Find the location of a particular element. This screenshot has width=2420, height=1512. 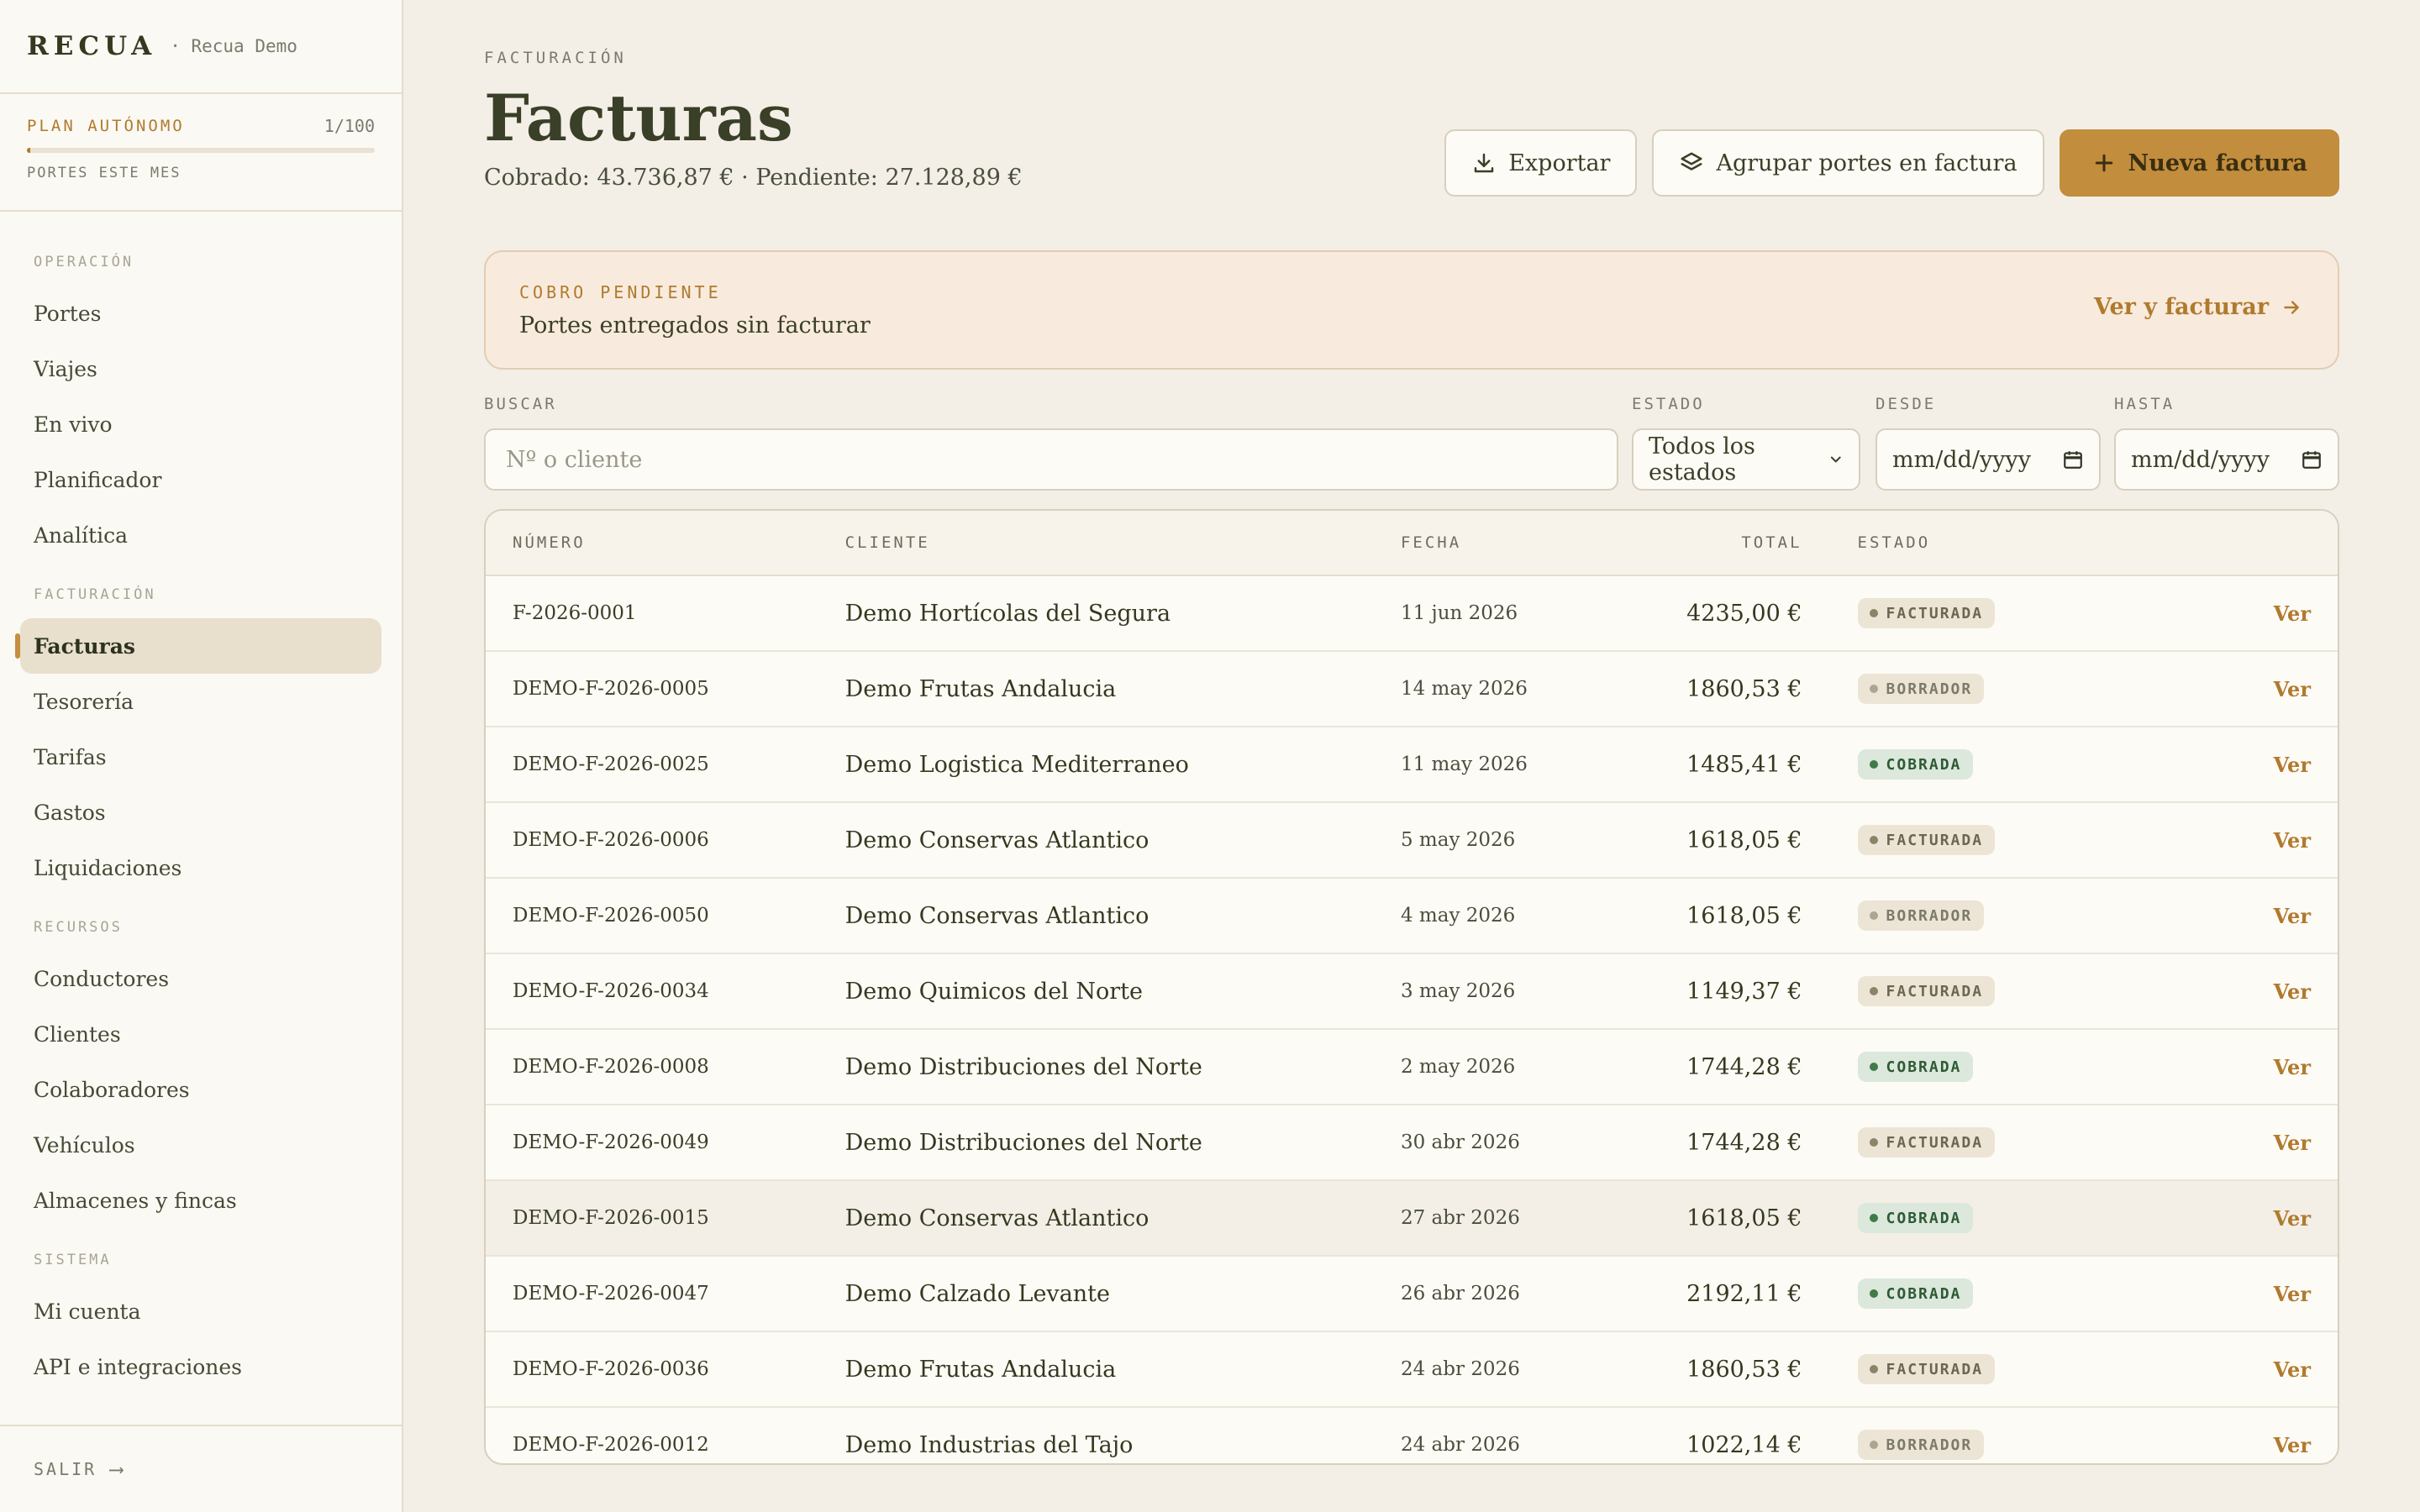

from-date-input: mm/dd/yyyy is located at coordinates (1988, 459).